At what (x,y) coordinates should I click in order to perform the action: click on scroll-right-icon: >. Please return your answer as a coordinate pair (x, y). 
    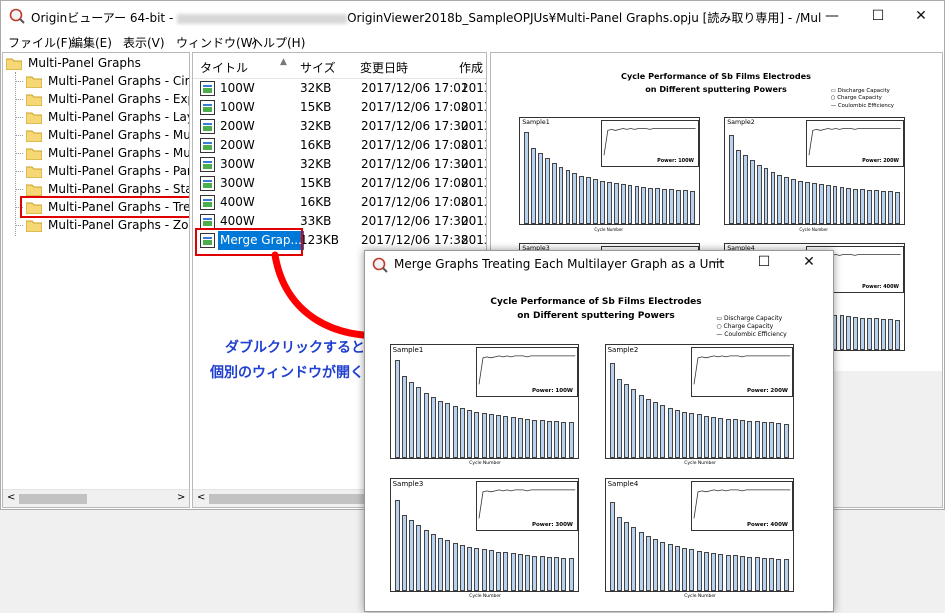
    Looking at the image, I should click on (181, 497).